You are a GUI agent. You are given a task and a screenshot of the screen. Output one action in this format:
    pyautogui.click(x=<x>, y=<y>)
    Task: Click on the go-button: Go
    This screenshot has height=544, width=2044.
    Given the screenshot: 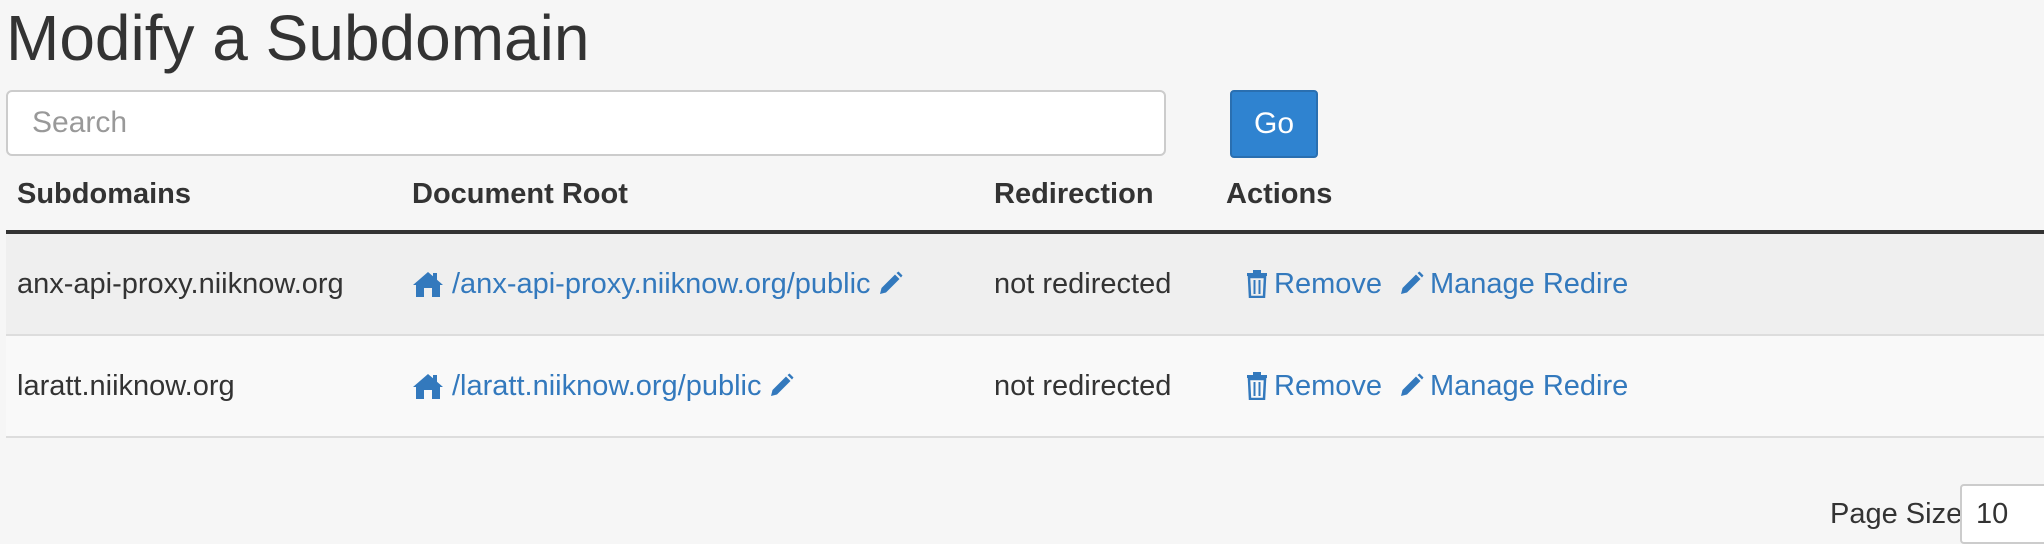 What is the action you would take?
    pyautogui.click(x=1274, y=124)
    